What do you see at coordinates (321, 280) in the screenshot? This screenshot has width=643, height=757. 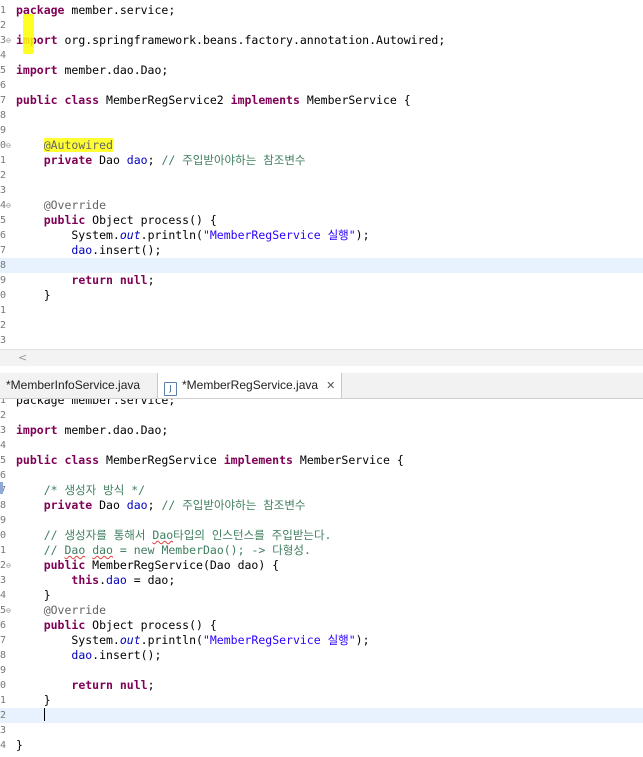 I see `code-line: 9 return null;` at bounding box center [321, 280].